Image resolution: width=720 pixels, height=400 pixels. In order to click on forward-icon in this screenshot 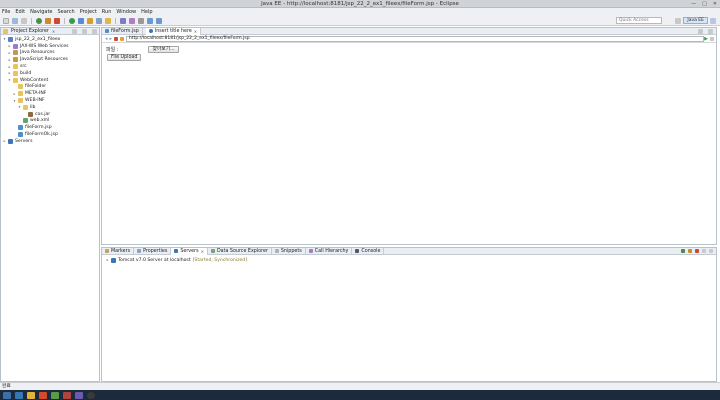, I will do `click(159, 20)`.